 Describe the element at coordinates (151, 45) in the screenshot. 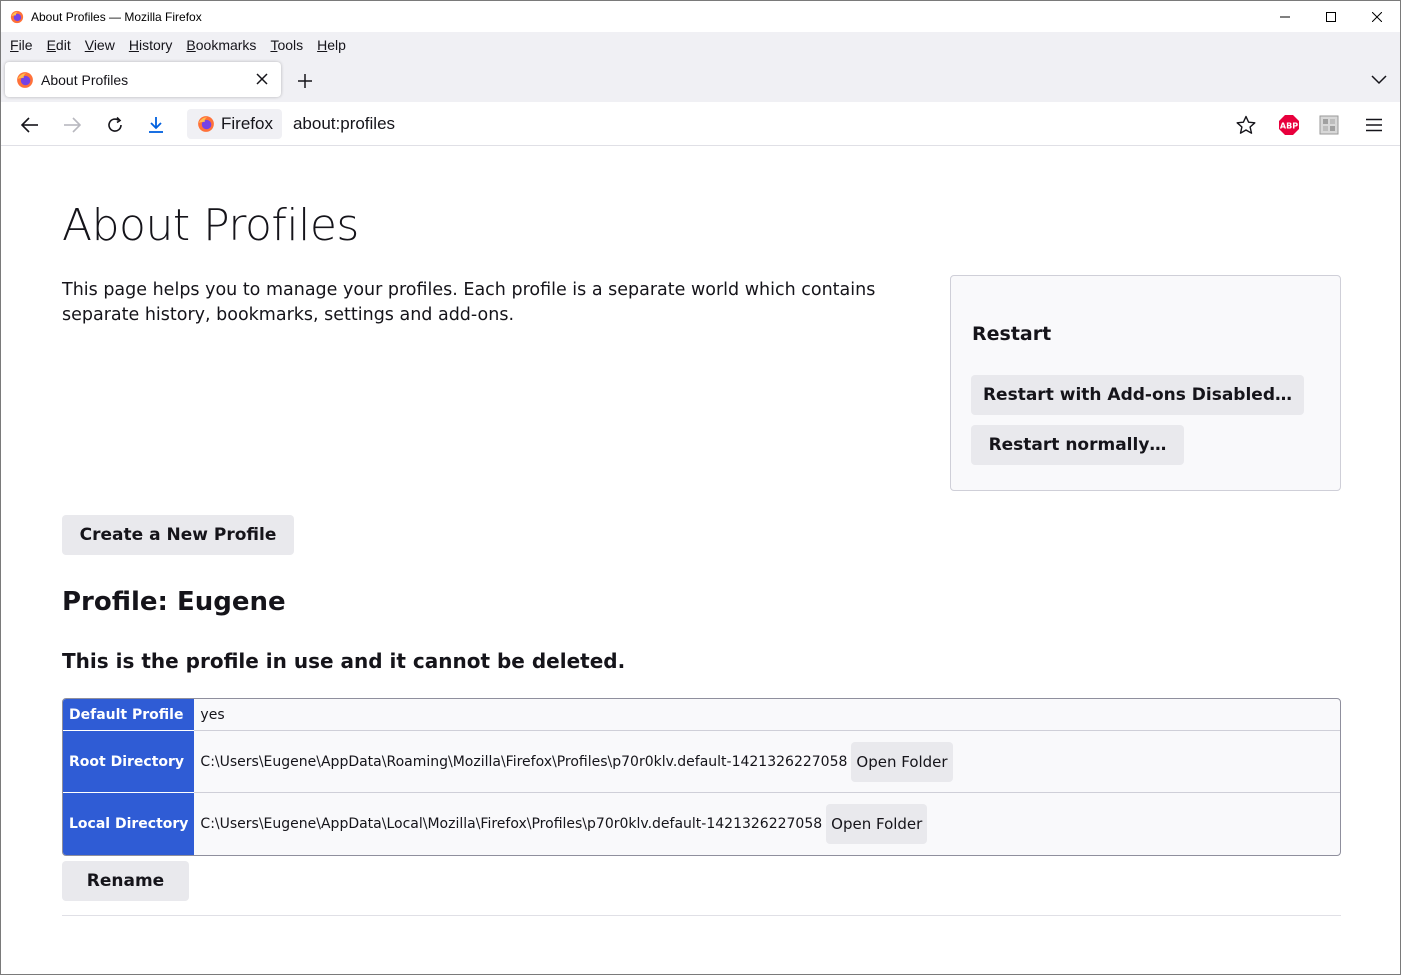

I see `menu-history: History` at that location.